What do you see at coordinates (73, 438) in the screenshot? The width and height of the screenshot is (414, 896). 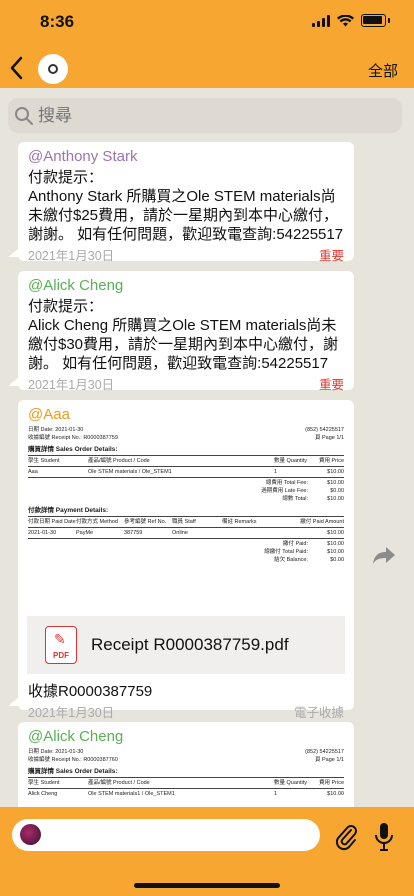 I see `receipt-number: 收據編號 Receipt No.: R0000387759` at bounding box center [73, 438].